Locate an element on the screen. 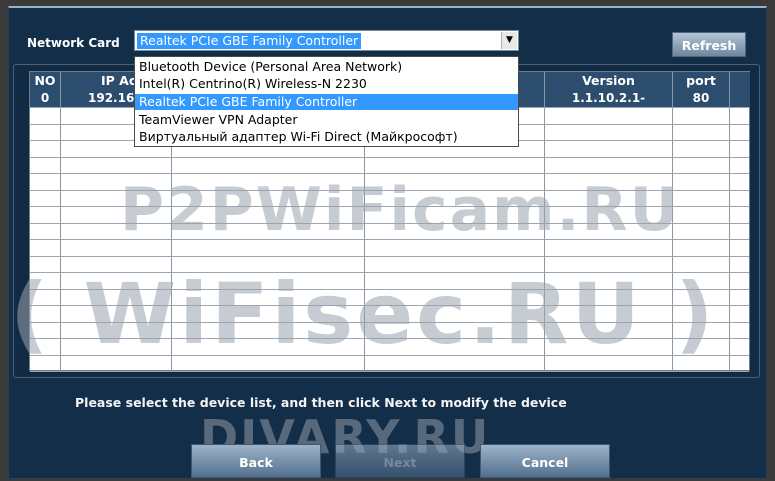  next-button: Next is located at coordinates (400, 461).